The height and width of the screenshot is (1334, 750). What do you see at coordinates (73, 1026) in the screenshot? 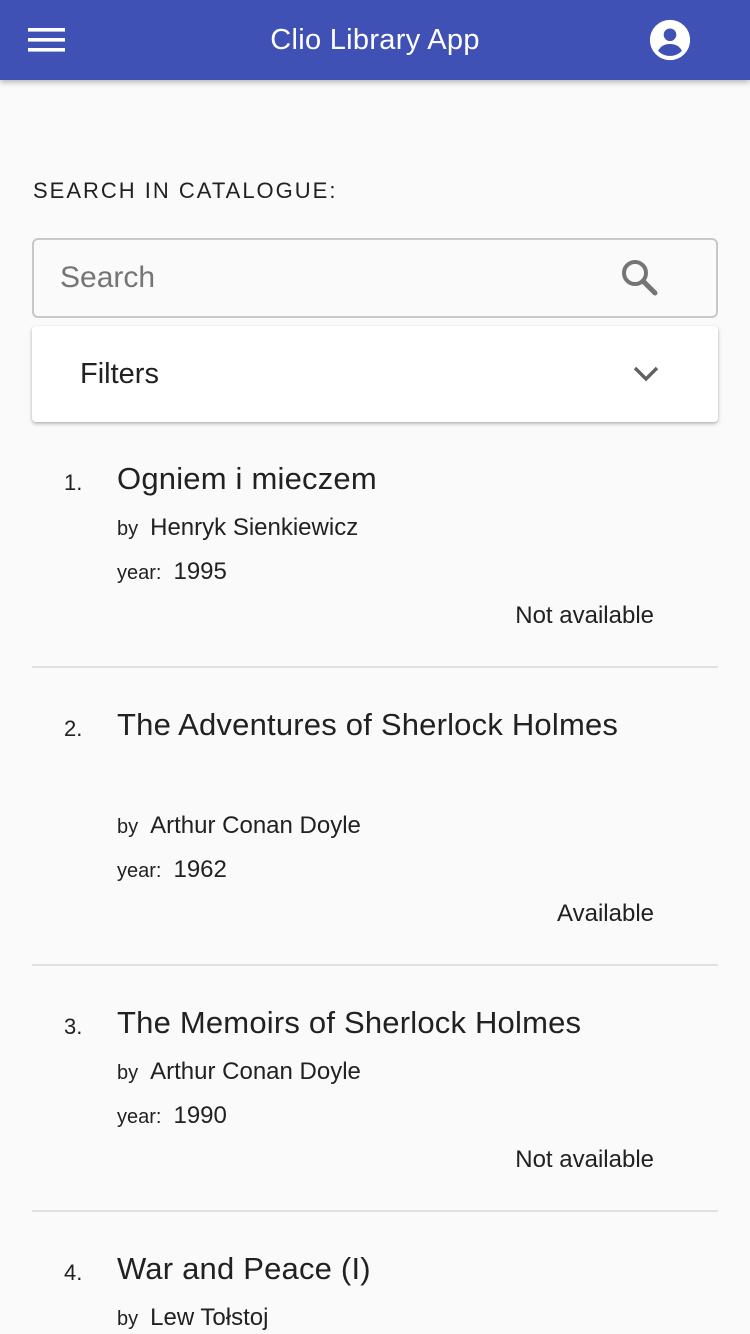
I see `book-number: 3.` at bounding box center [73, 1026].